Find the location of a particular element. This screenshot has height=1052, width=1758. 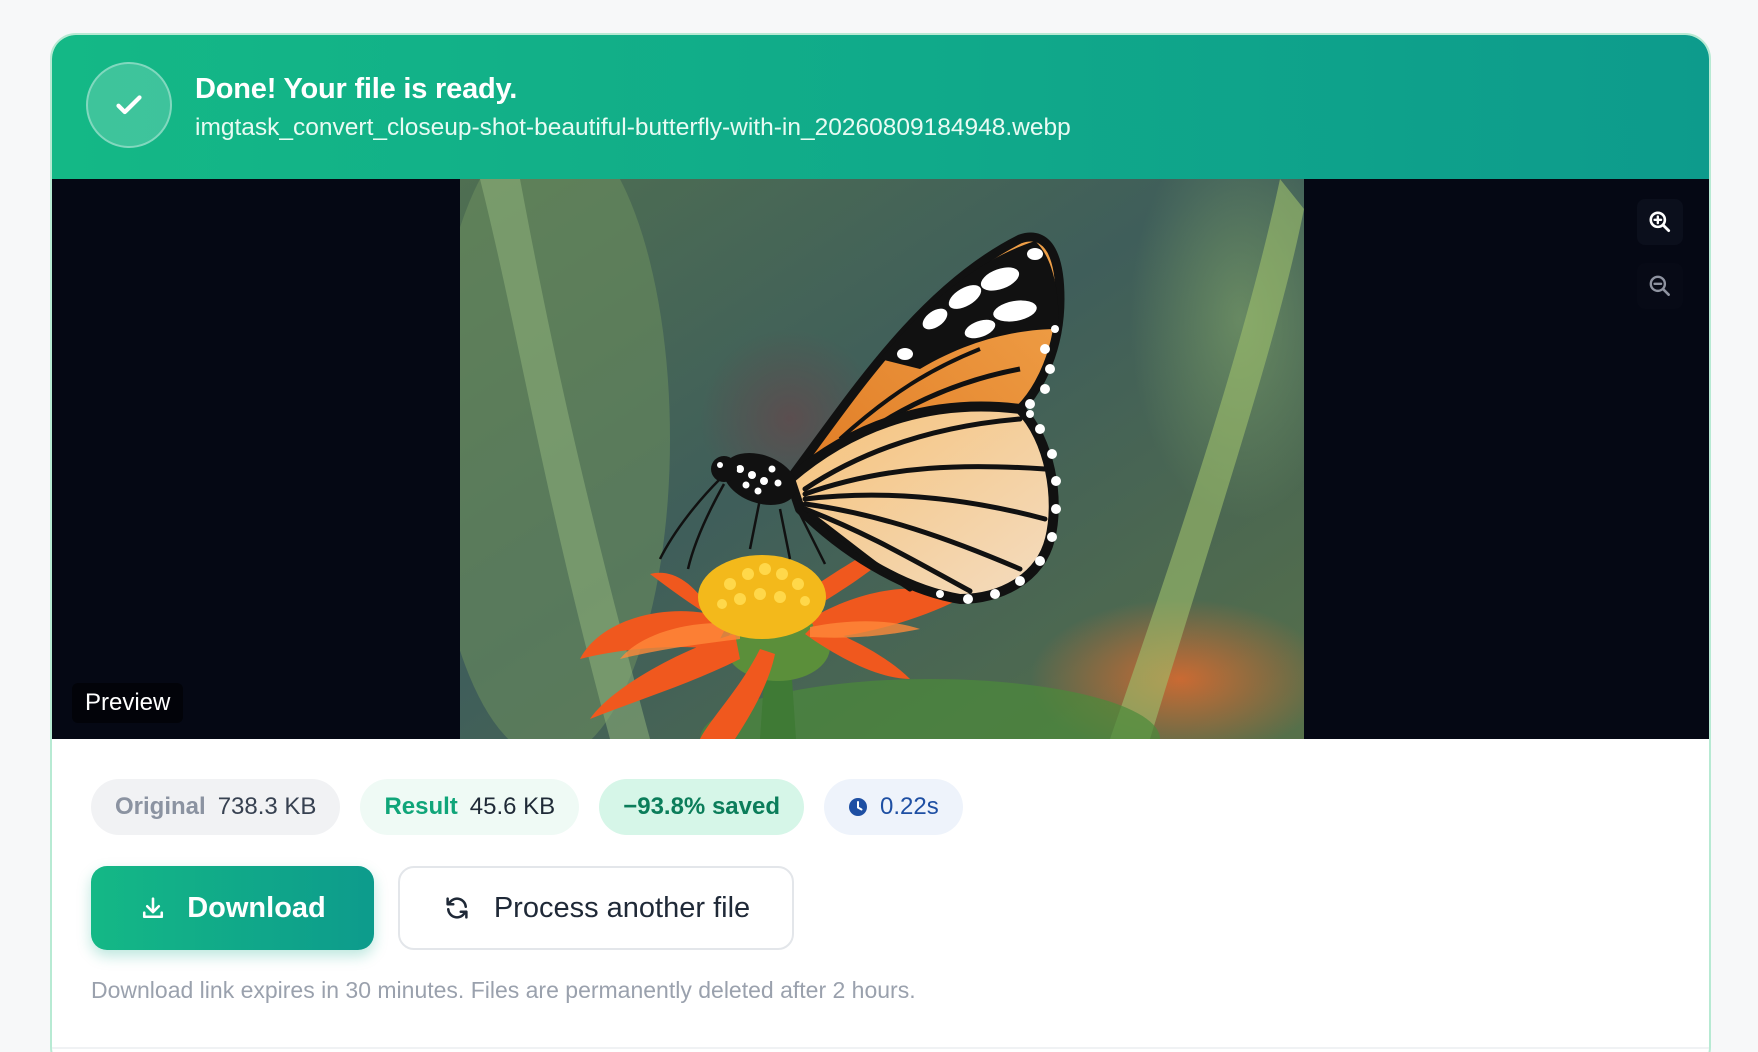

process-another-label: Process another file is located at coordinates (622, 907).